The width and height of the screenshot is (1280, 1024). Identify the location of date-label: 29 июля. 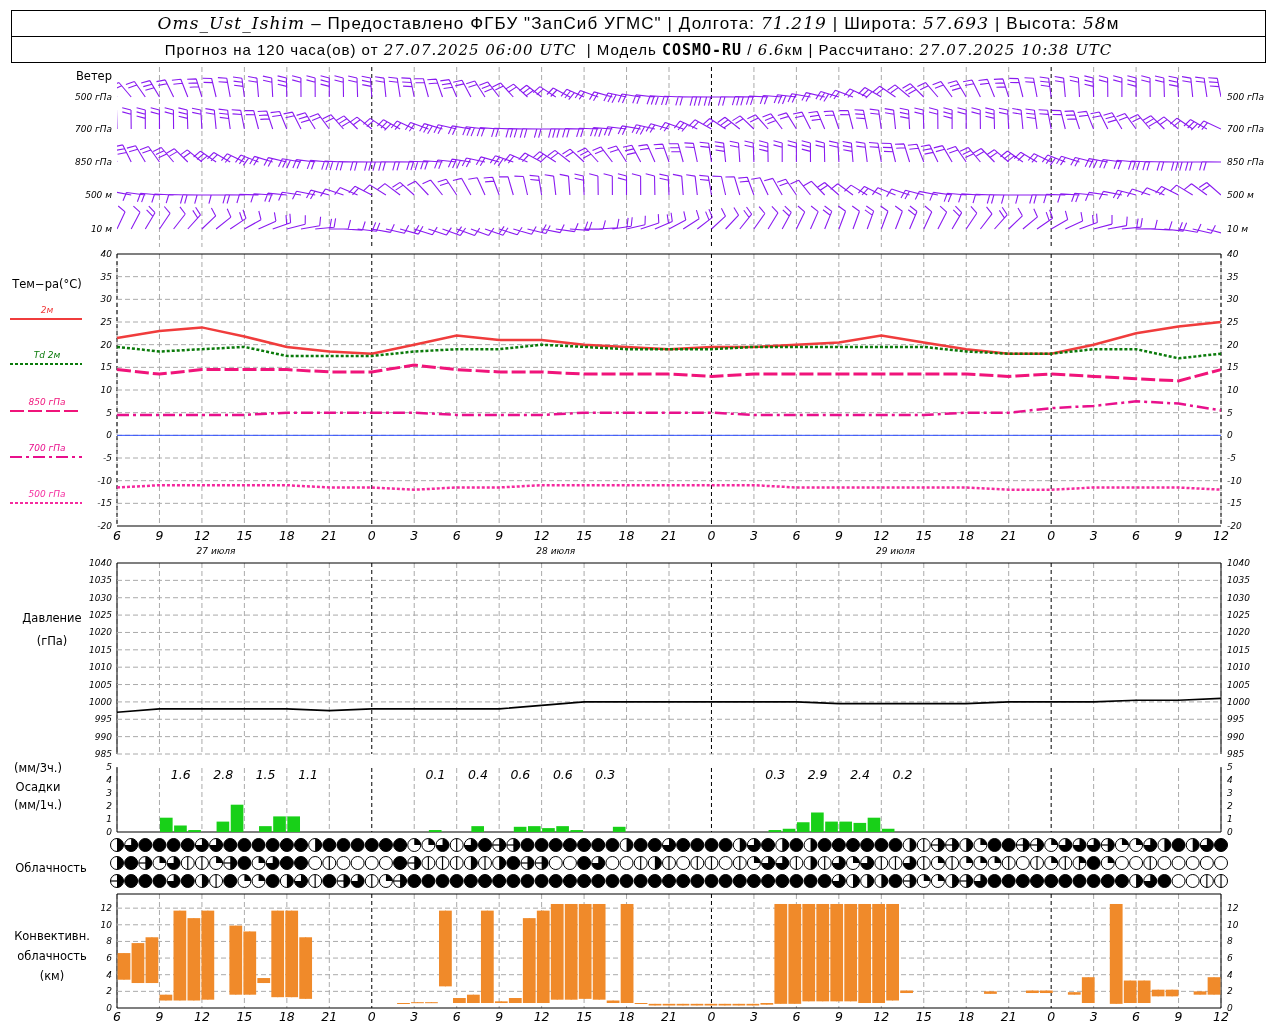
(895, 551).